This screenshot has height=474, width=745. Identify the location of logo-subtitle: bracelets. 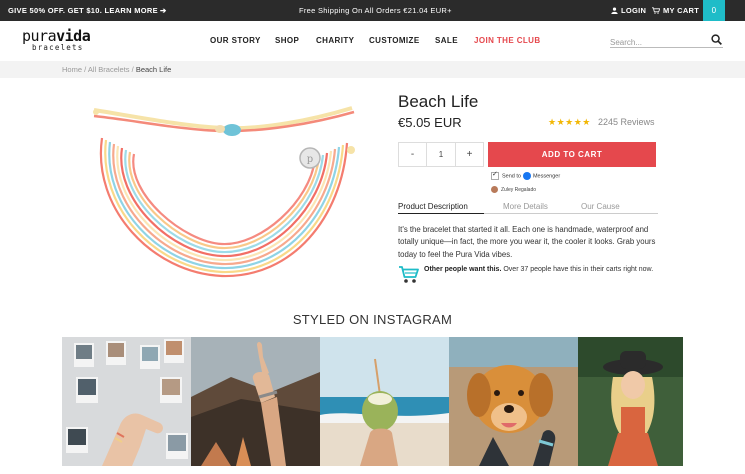
(58, 47).